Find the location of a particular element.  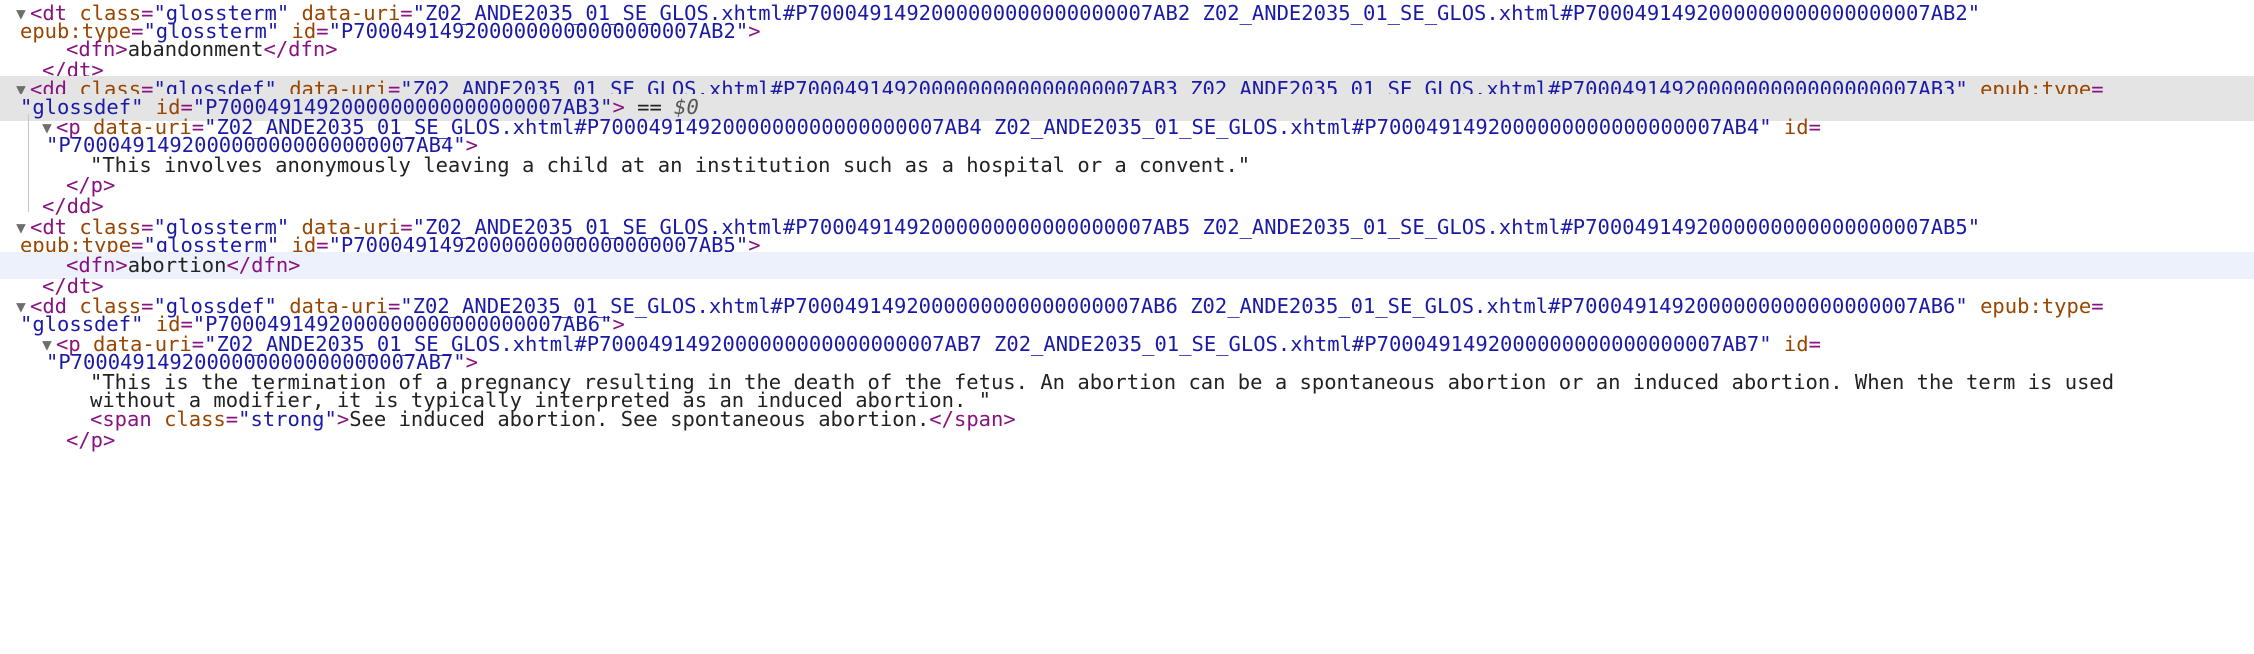

indent-guide is located at coordinates (28, 163).